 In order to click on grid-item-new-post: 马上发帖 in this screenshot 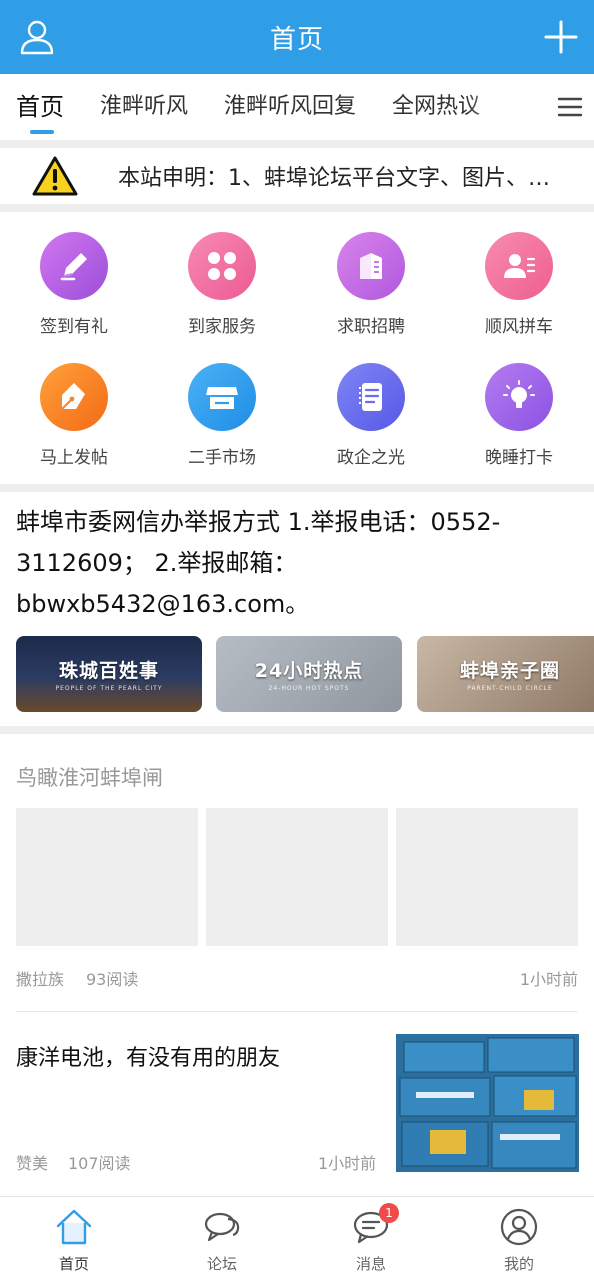, I will do `click(74, 415)`.